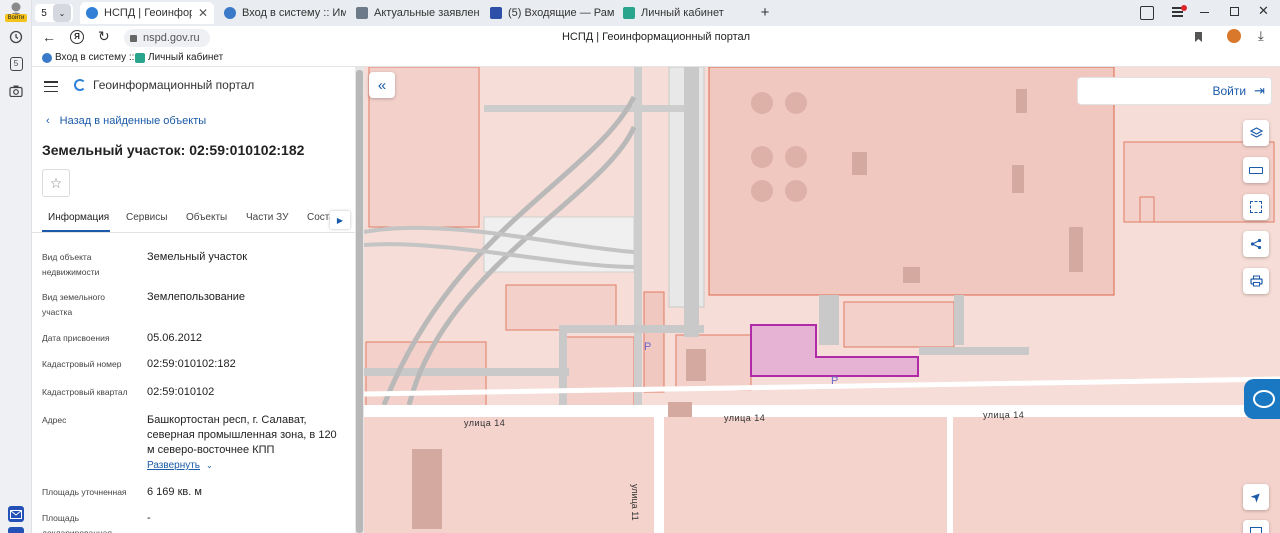 This screenshot has height=533, width=1280. I want to click on mail-icon, so click(16, 514).